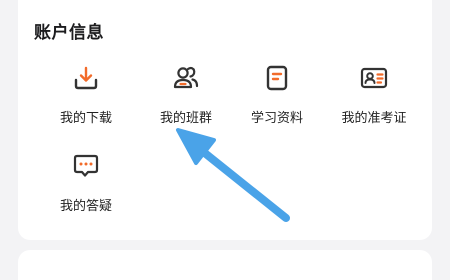 This screenshot has height=280, width=450. I want to click on my-class-group-label: 我的班群, so click(185, 118).